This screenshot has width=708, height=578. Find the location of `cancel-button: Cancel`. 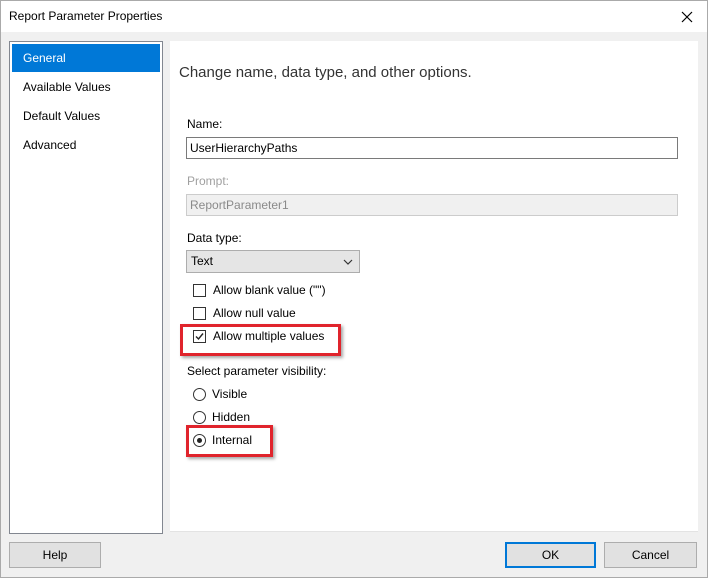

cancel-button: Cancel is located at coordinates (650, 555).